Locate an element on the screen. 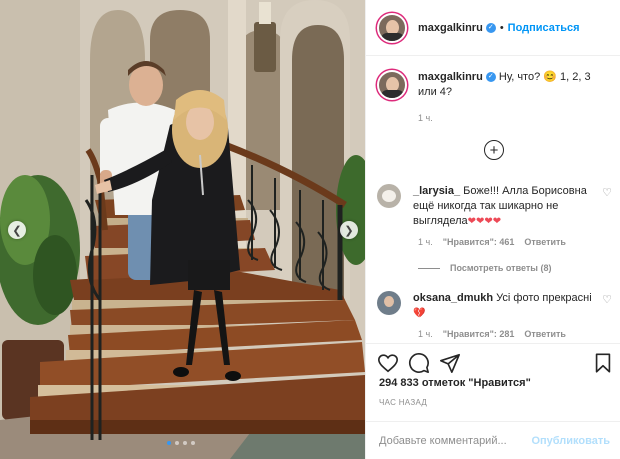 The width and height of the screenshot is (620, 459). comment-username: _larysia_ is located at coordinates (436, 191).